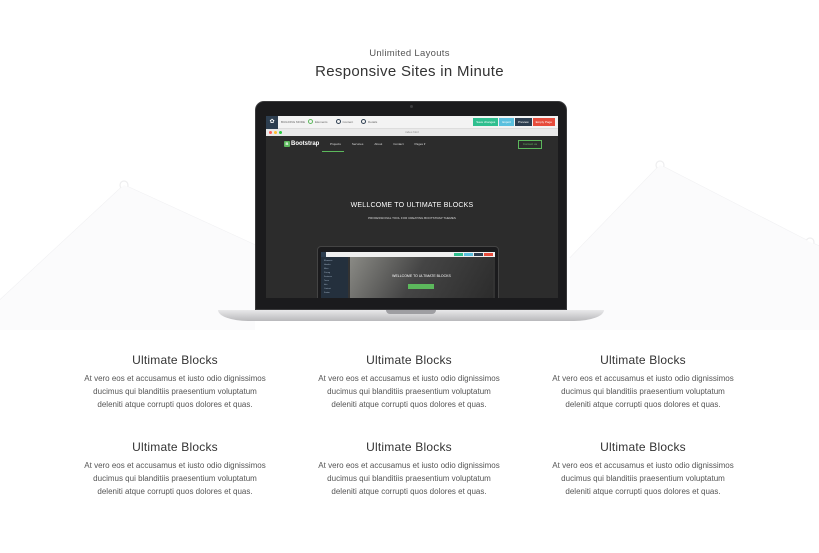 The image size is (819, 553). Describe the element at coordinates (411, 106) in the screenshot. I see `camera-dot` at that location.